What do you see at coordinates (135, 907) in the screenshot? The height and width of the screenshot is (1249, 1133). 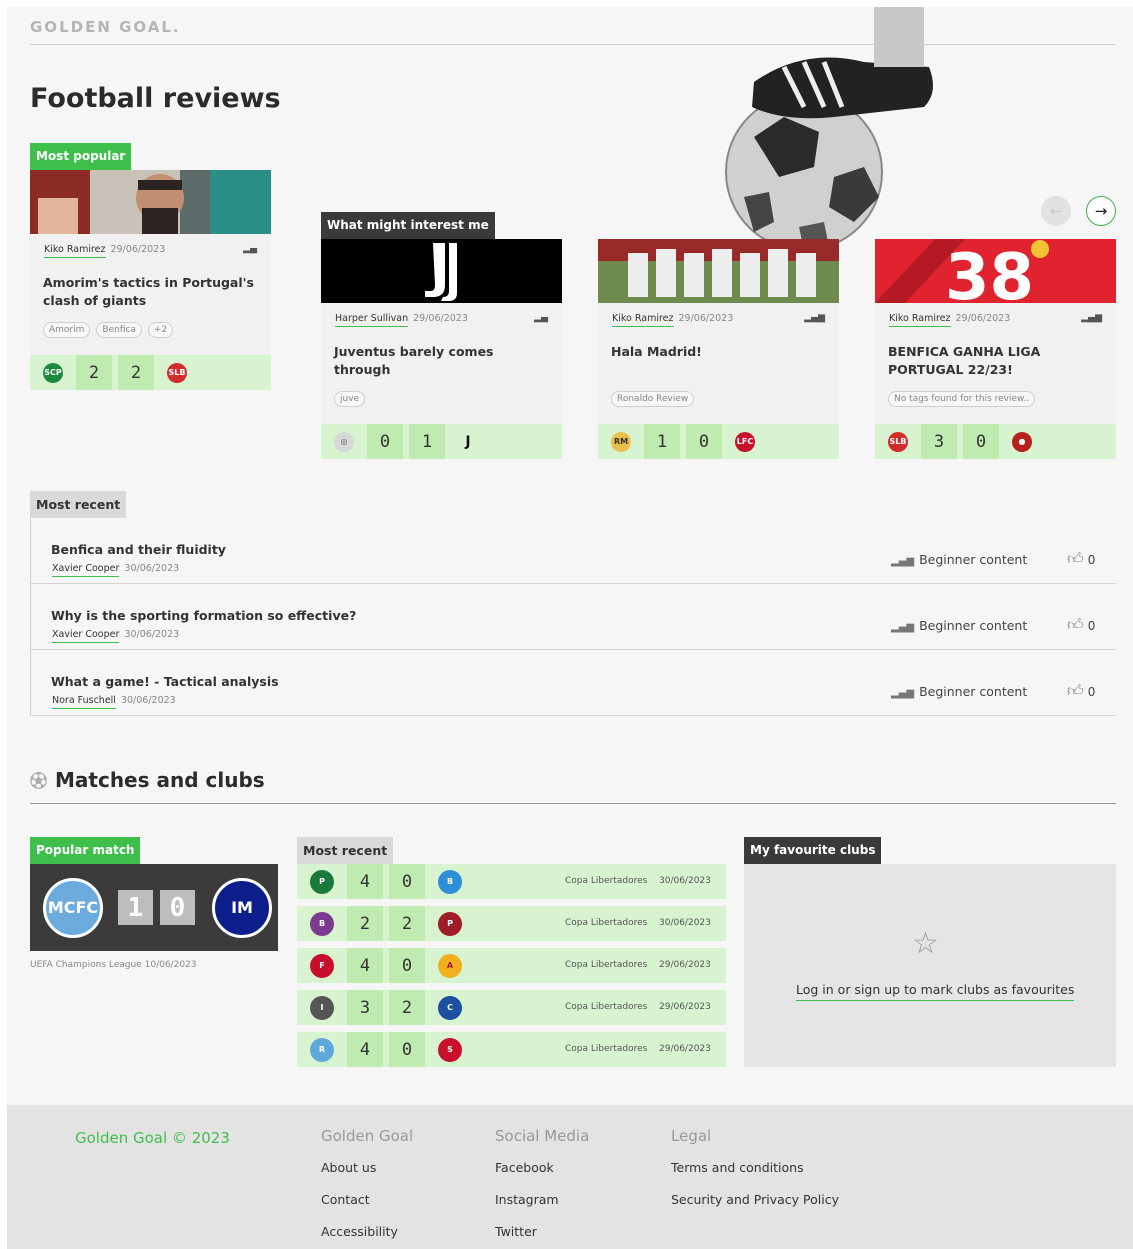 I see `popular-home-score: 1` at bounding box center [135, 907].